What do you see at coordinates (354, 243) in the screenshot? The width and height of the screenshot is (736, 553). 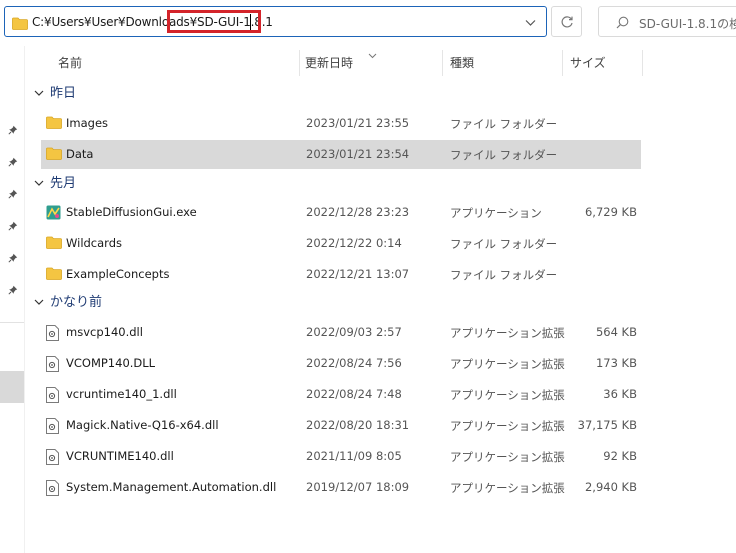 I see `file-date: 2022/12/22 0:14` at bounding box center [354, 243].